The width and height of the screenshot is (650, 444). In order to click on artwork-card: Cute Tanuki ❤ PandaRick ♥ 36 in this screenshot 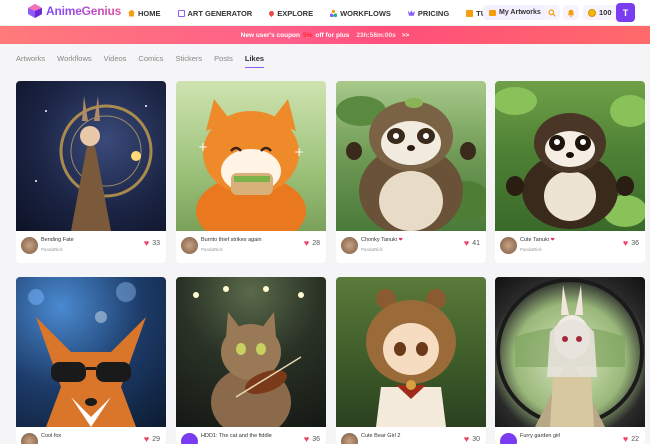, I will do `click(570, 172)`.